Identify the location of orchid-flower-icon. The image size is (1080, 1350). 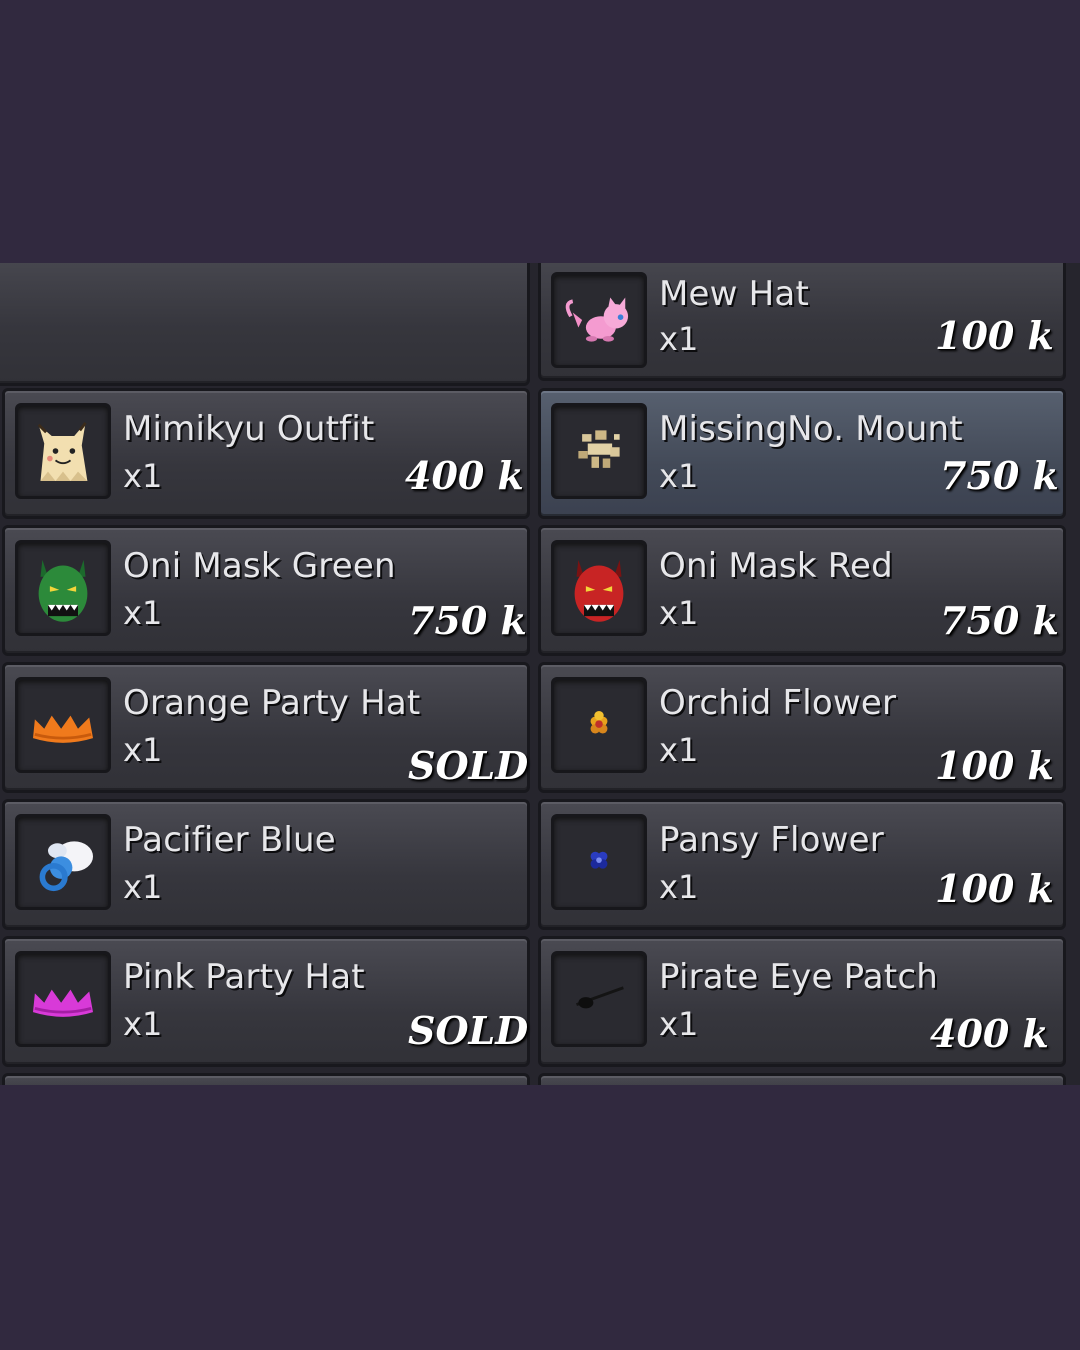
(599, 722).